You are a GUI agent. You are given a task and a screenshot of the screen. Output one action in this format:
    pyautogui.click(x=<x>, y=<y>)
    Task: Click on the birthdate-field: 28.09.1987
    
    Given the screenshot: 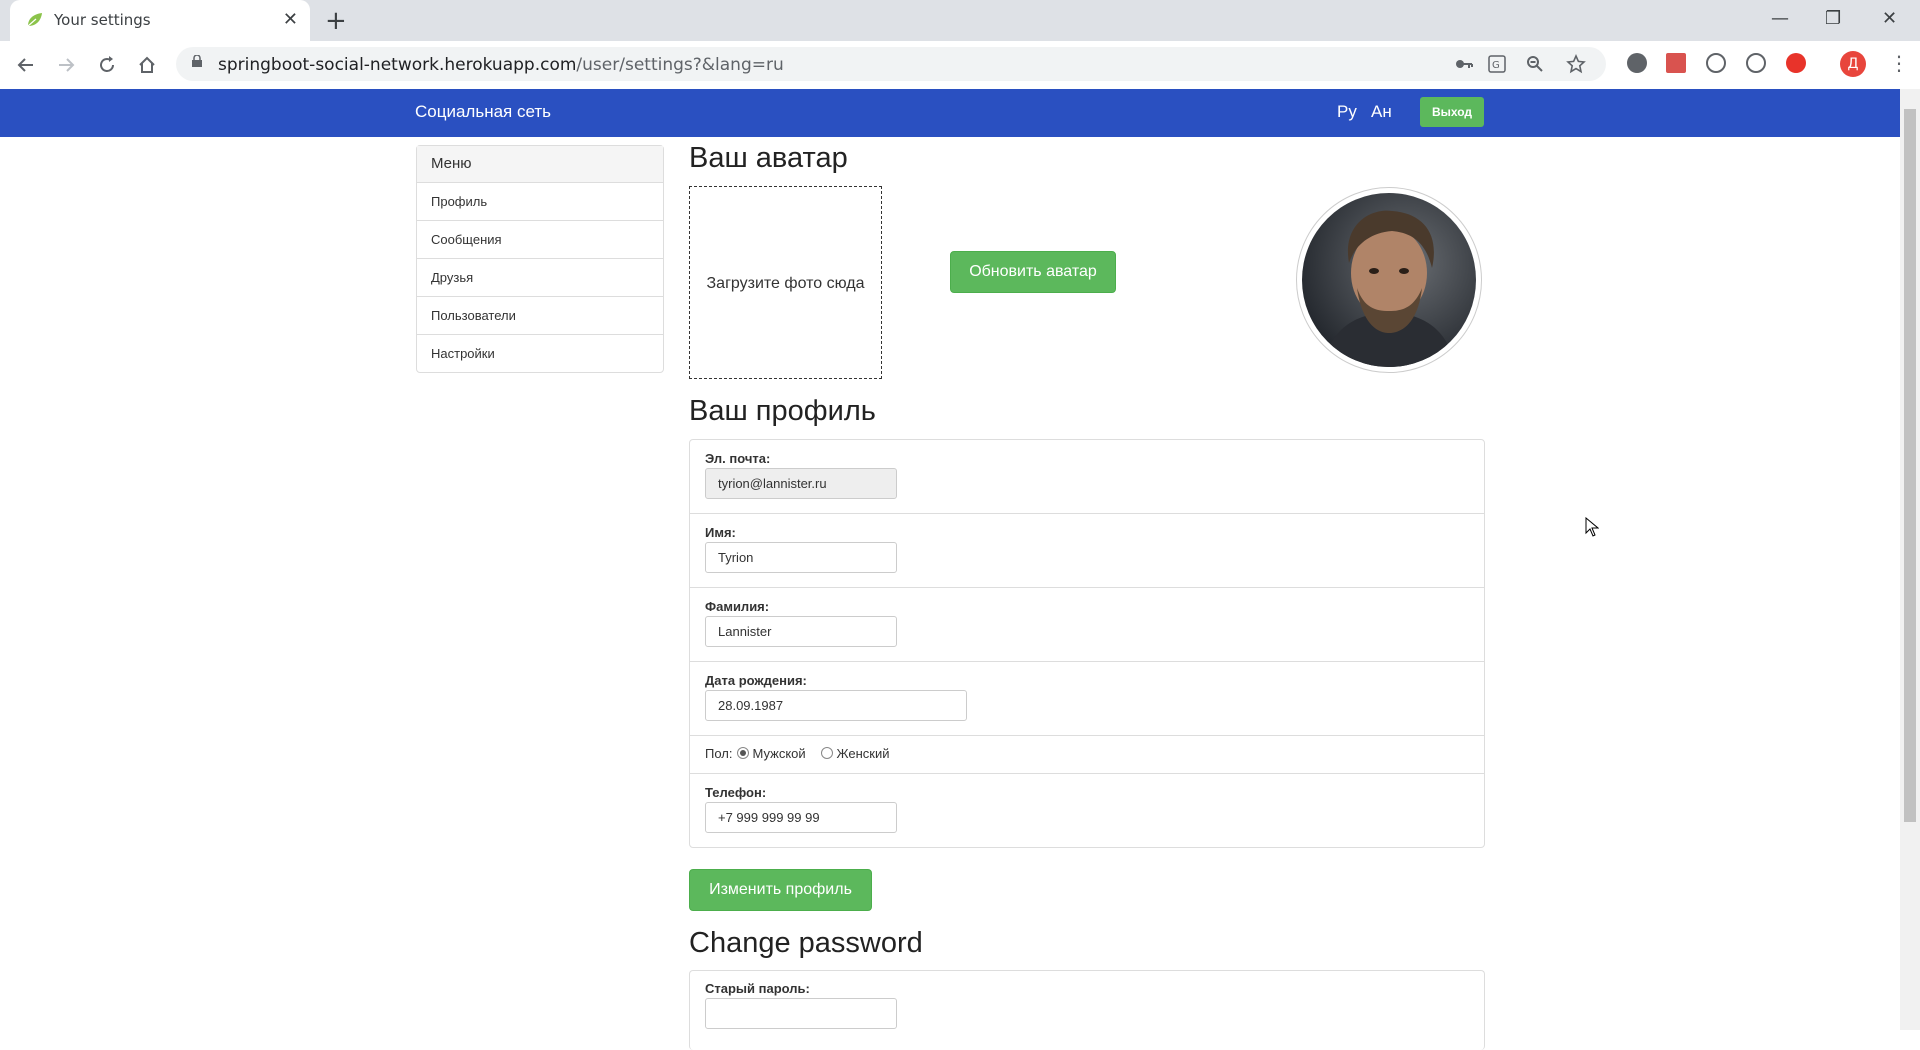 What is the action you would take?
    pyautogui.click(x=836, y=705)
    